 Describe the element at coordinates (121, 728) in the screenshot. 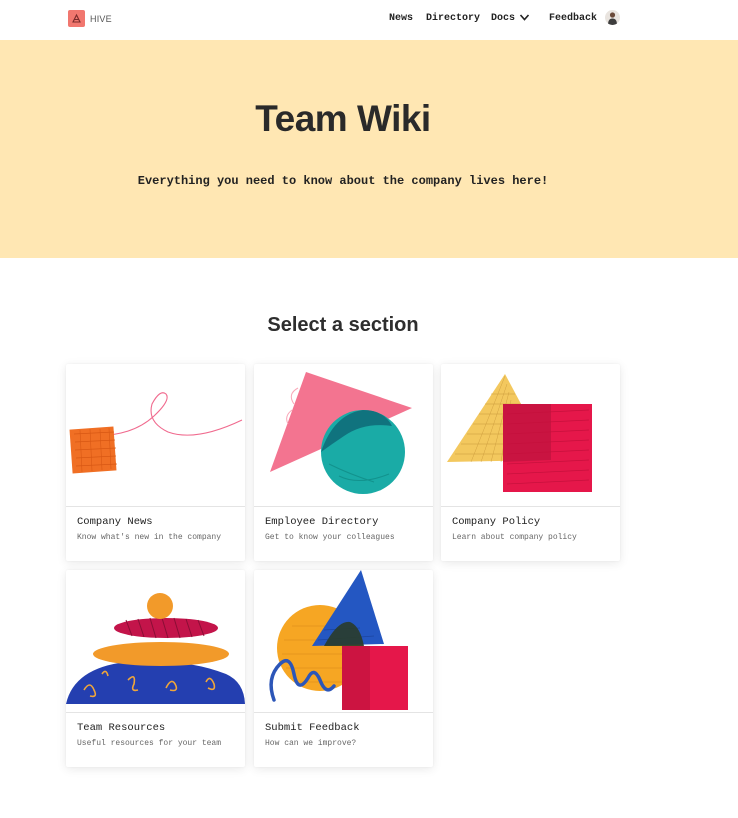

I see `card-title: Team Resources` at that location.